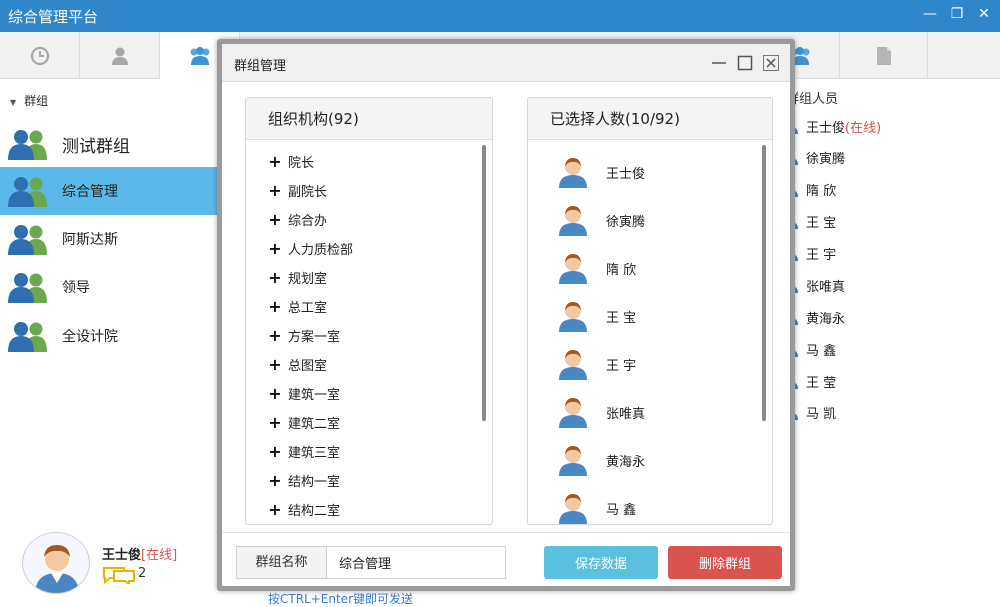  What do you see at coordinates (111, 336) in the screenshot?
I see `group-item-institute: 全设计院` at bounding box center [111, 336].